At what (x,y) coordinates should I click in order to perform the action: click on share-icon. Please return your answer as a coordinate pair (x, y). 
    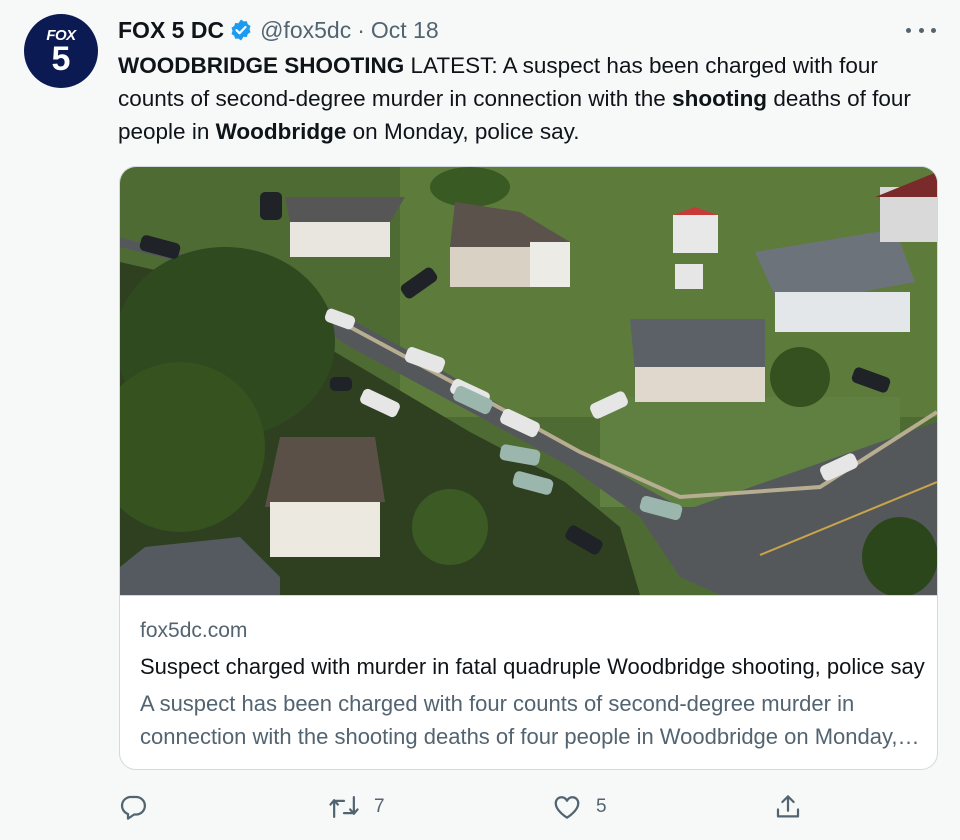
    Looking at the image, I should click on (788, 807).